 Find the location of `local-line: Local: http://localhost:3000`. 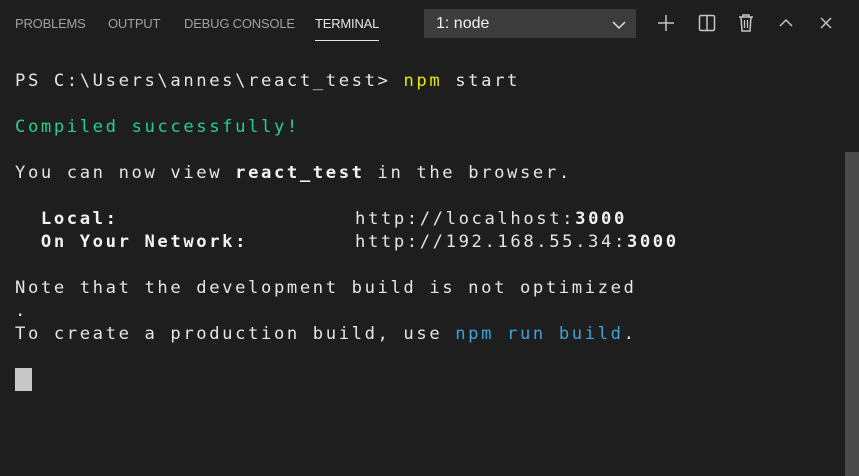

local-line: Local: http://localhost:3000 is located at coordinates (321, 219).